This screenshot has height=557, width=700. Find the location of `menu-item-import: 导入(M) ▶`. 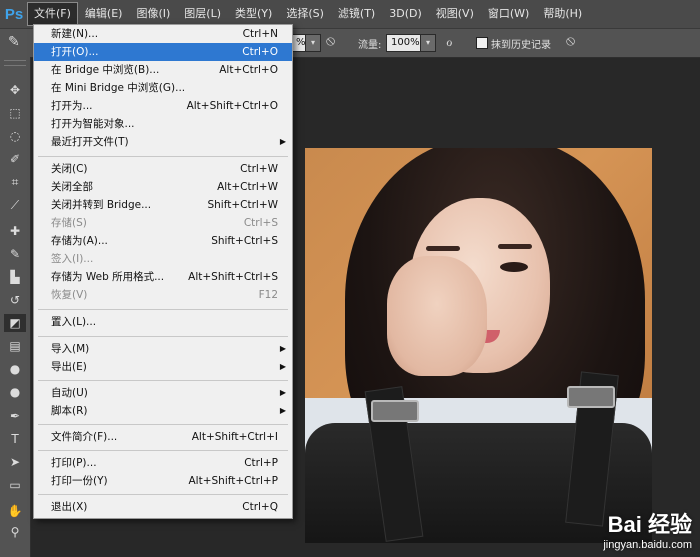

menu-item-import: 导入(M) ▶ is located at coordinates (163, 349).